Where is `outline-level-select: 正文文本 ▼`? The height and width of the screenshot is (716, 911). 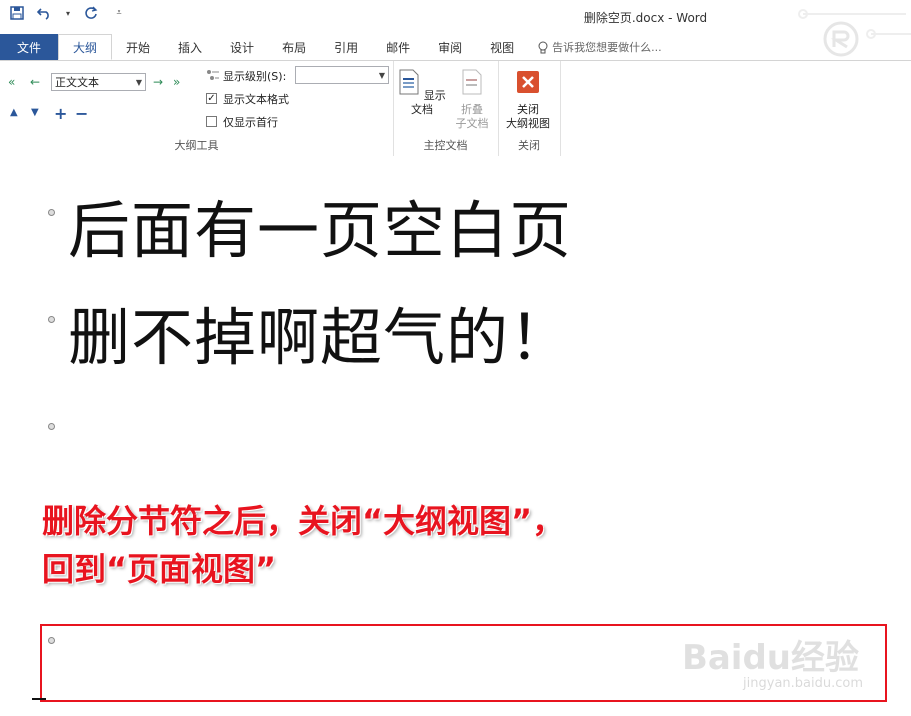 outline-level-select: 正文文本 ▼ is located at coordinates (98, 82).